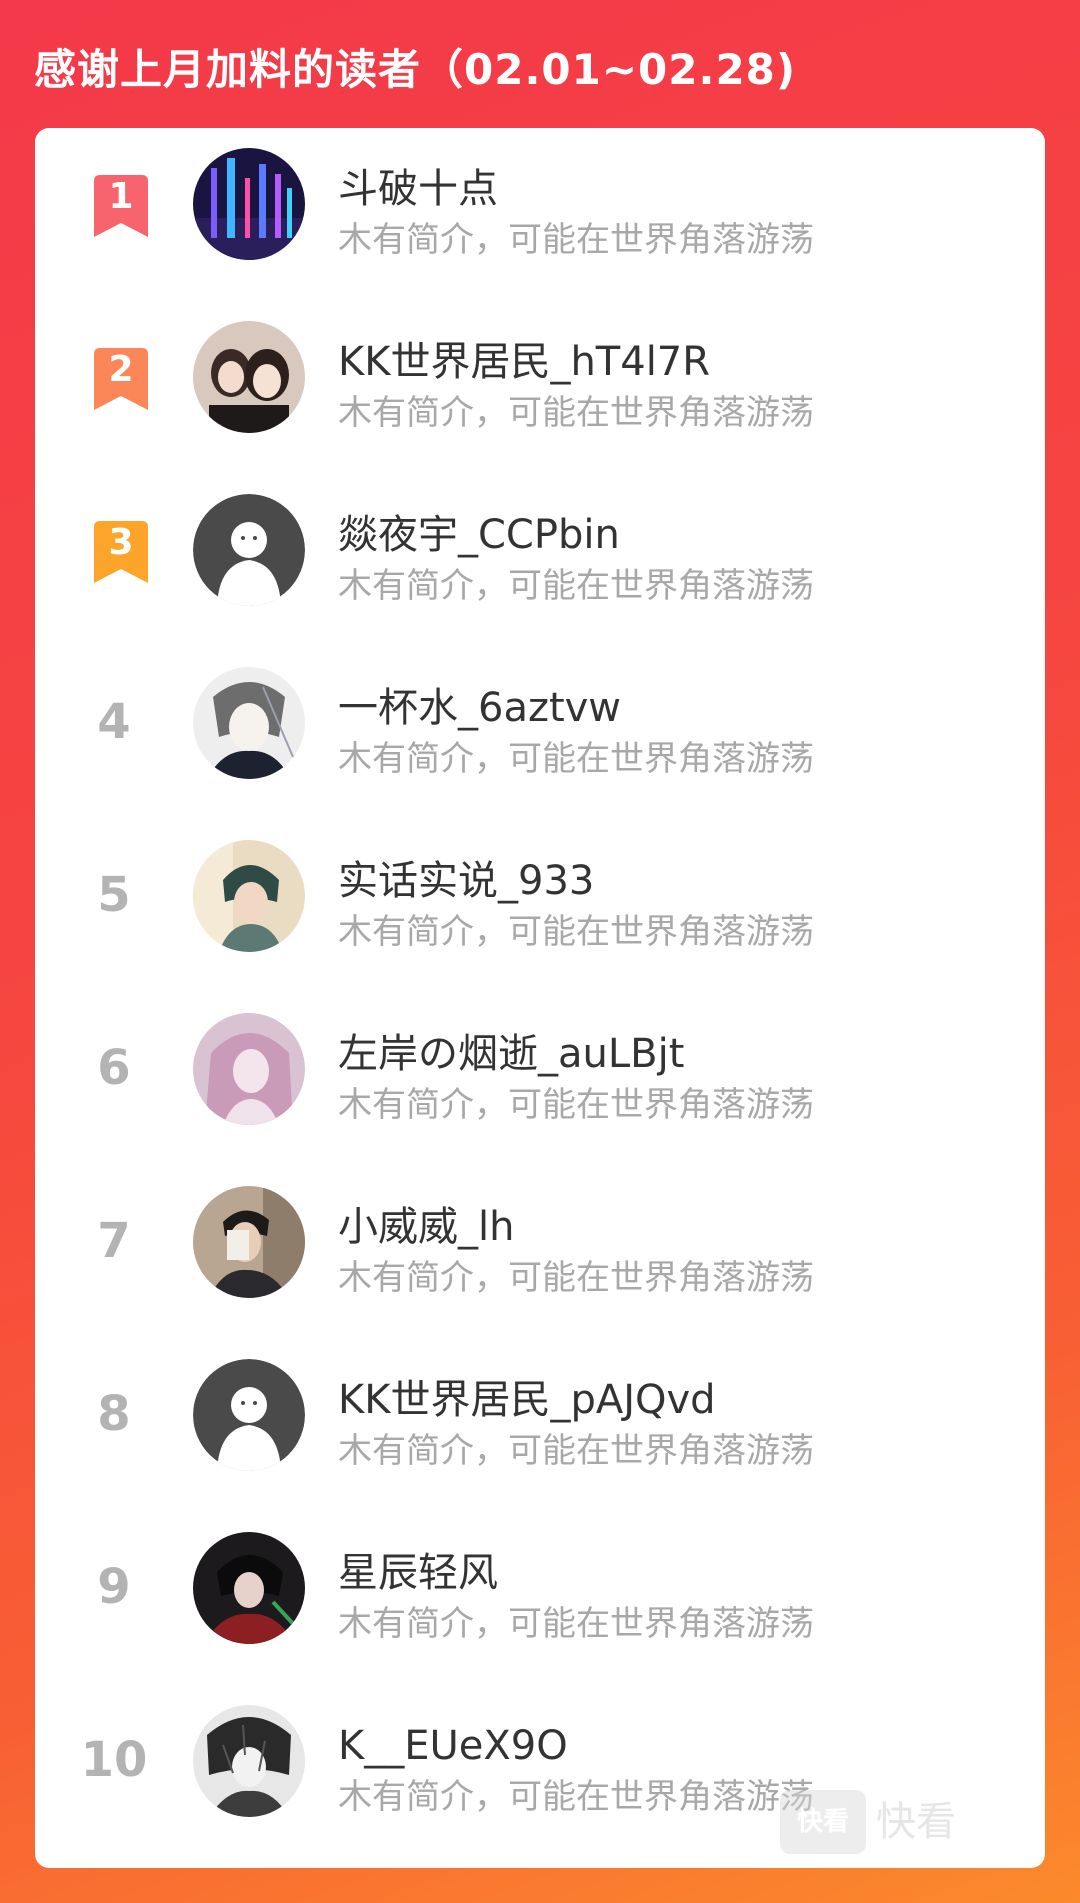  I want to click on avatar-anime-boy, so click(249, 896).